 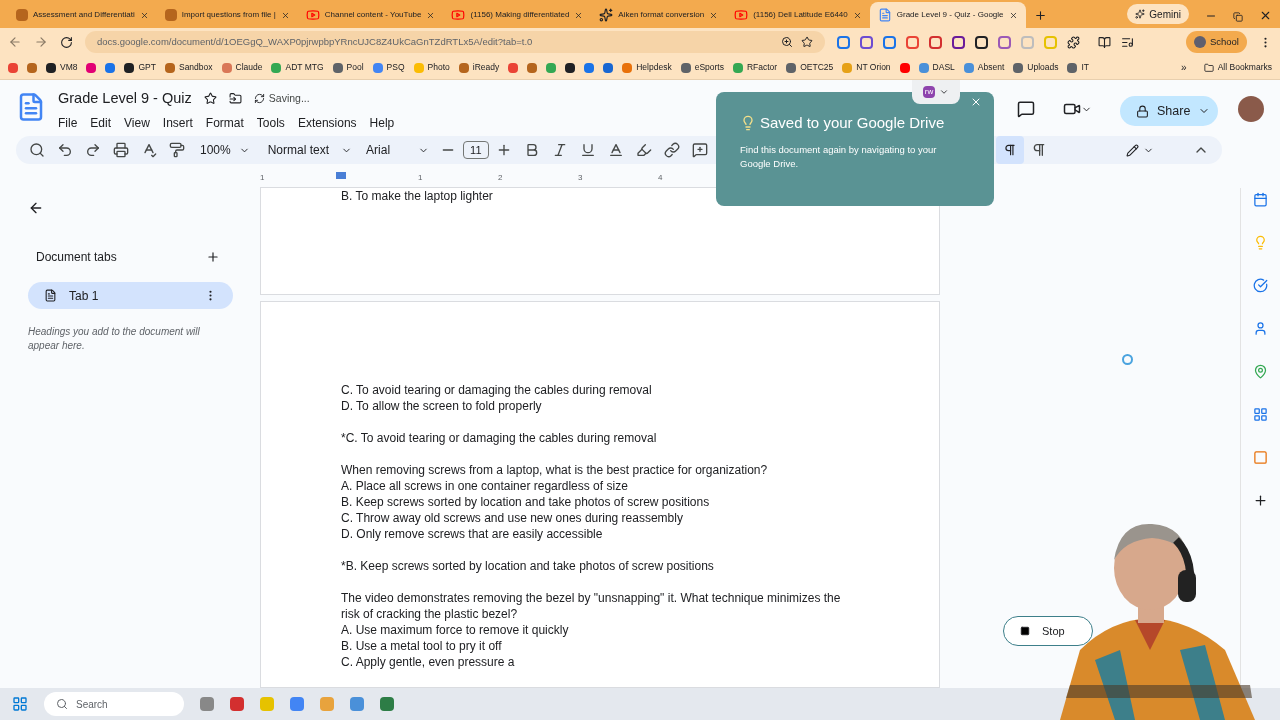 What do you see at coordinates (1184, 67) in the screenshot?
I see `more-bookmarks-button: »` at bounding box center [1184, 67].